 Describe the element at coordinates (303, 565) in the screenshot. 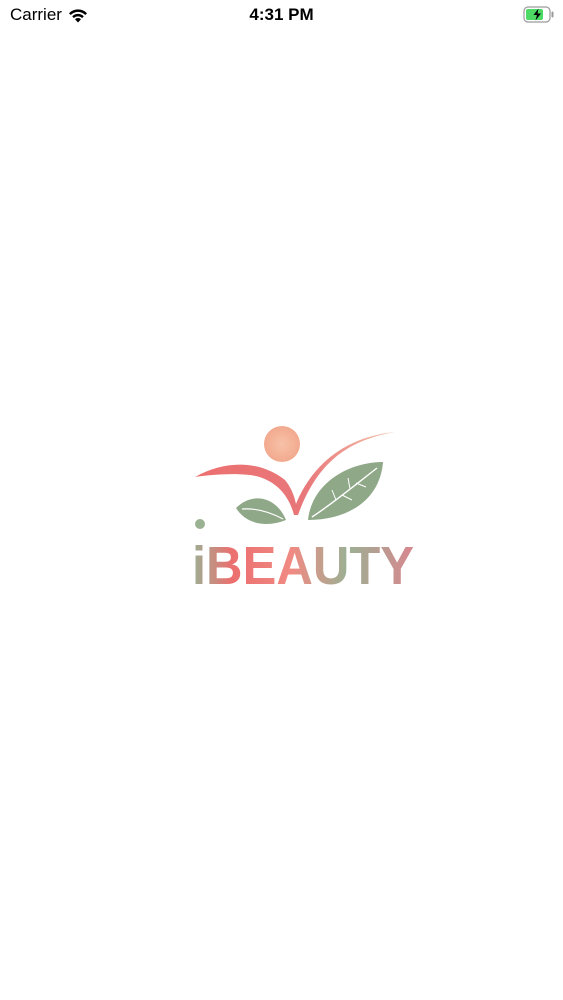

I see `logo-text: iBEAUTY` at that location.